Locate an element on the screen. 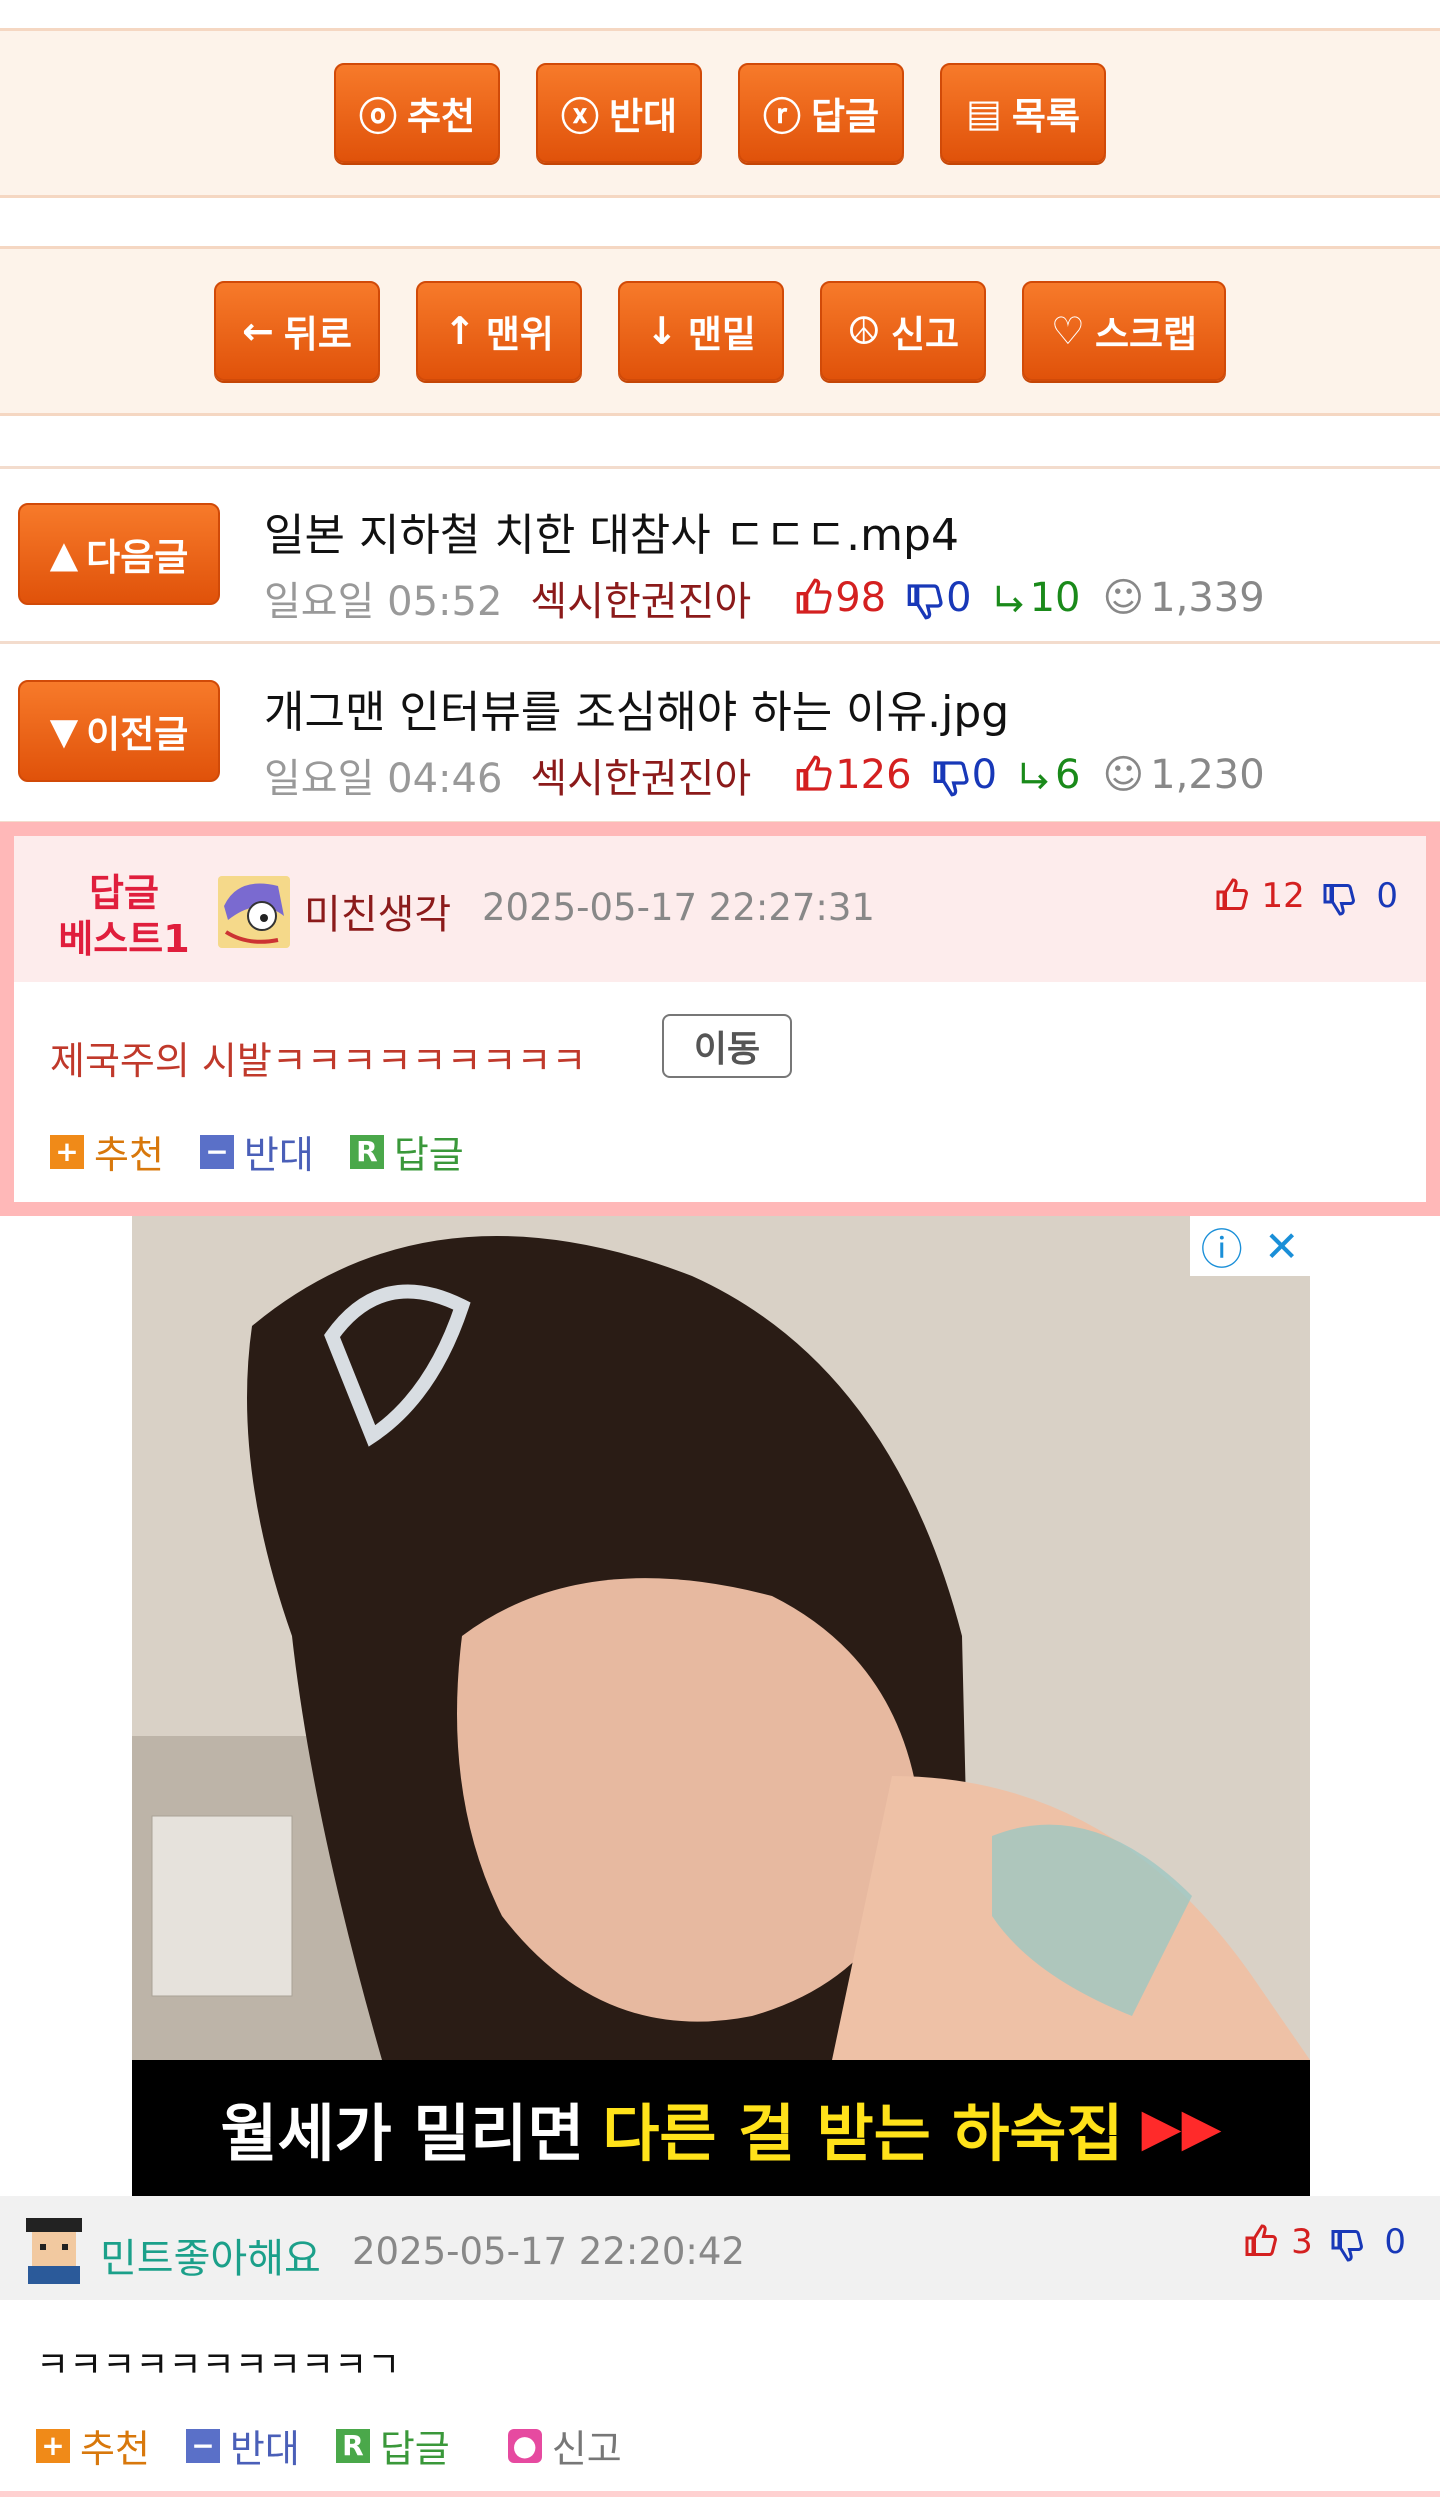 The height and width of the screenshot is (2497, 1440). comment-datetime: 2025-05-17 22:20:42 is located at coordinates (548, 2251).